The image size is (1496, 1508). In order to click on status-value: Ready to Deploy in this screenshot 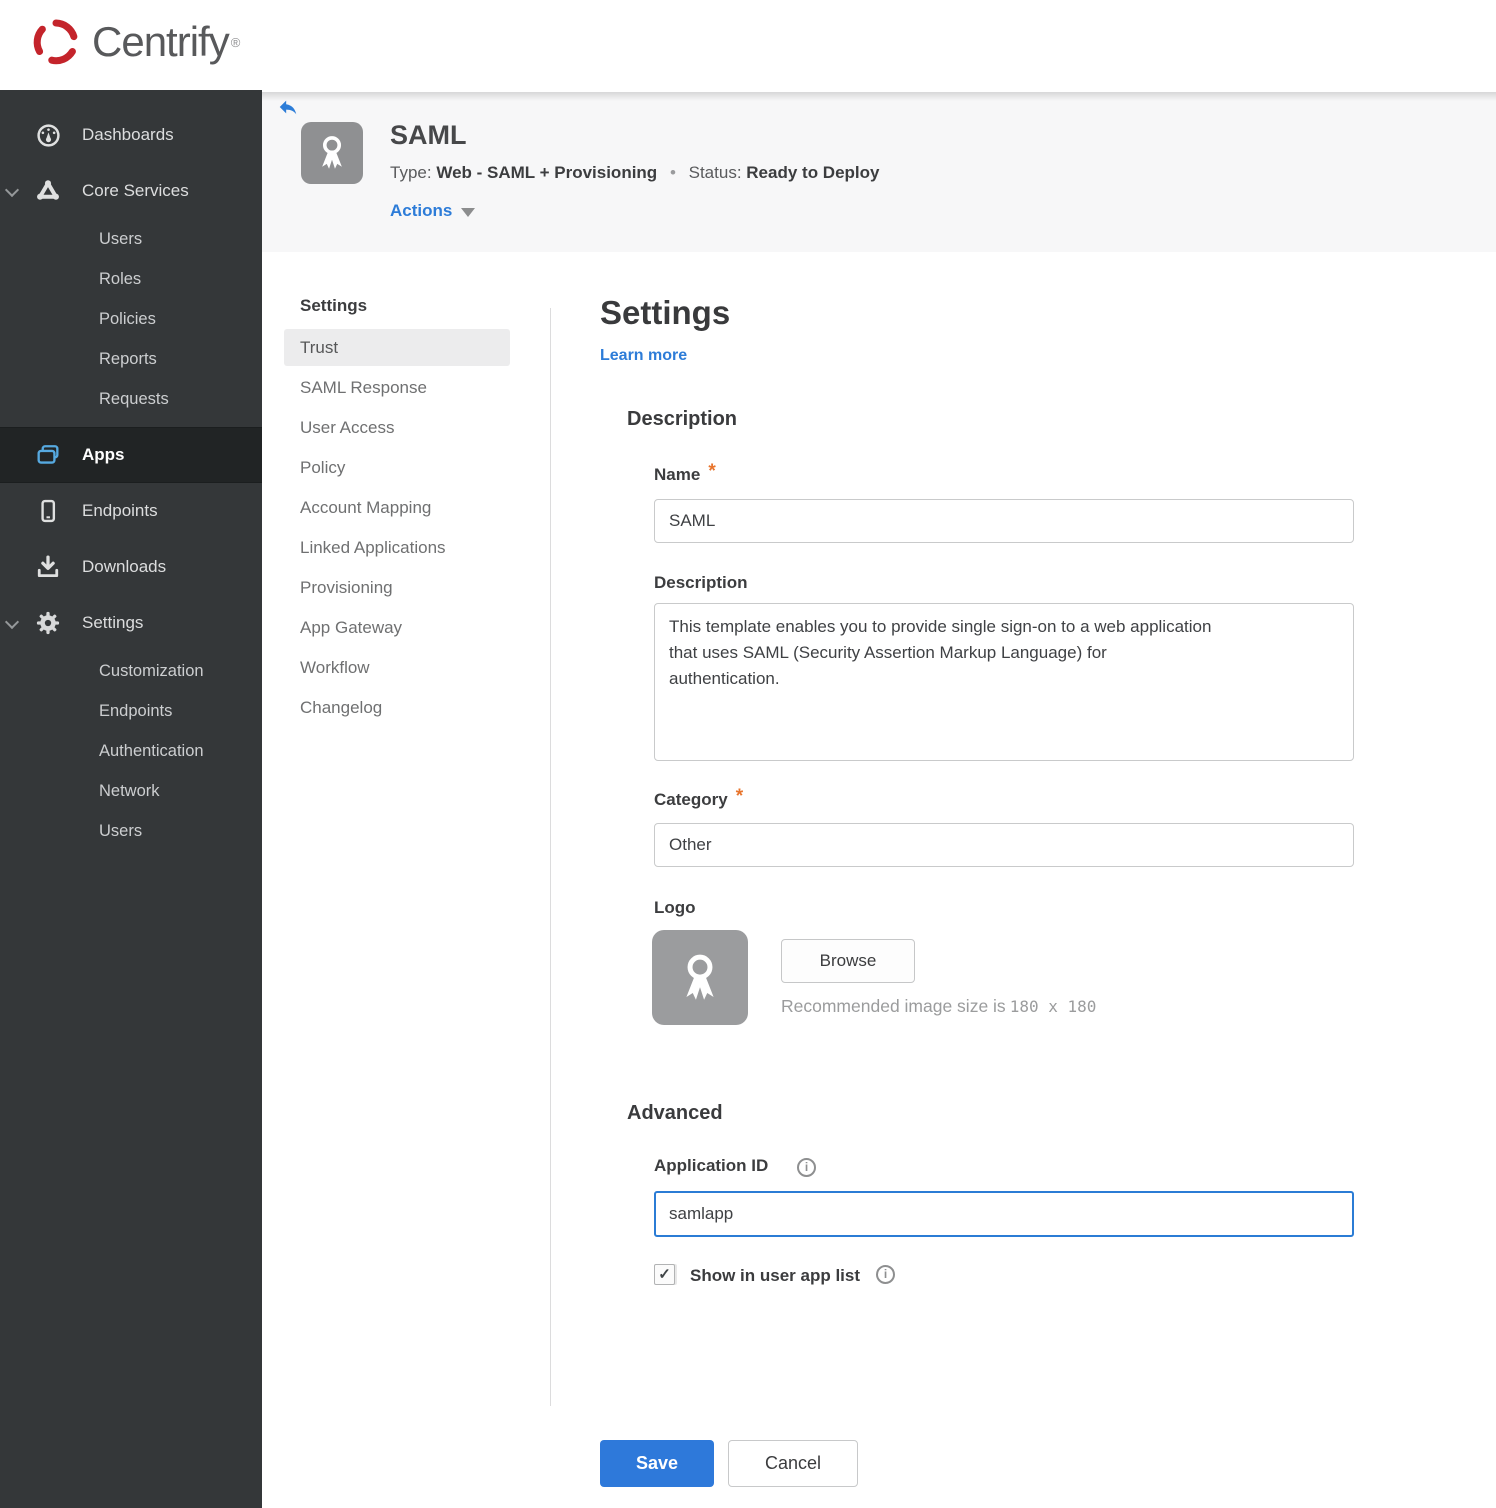, I will do `click(813, 172)`.